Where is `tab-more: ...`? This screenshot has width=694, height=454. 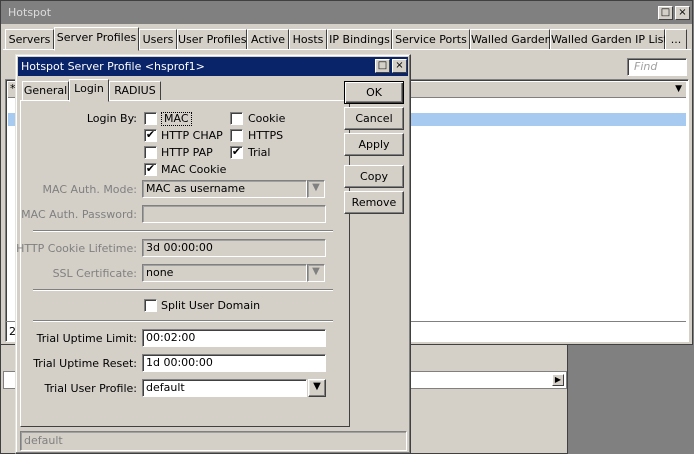 tab-more: ... is located at coordinates (676, 39).